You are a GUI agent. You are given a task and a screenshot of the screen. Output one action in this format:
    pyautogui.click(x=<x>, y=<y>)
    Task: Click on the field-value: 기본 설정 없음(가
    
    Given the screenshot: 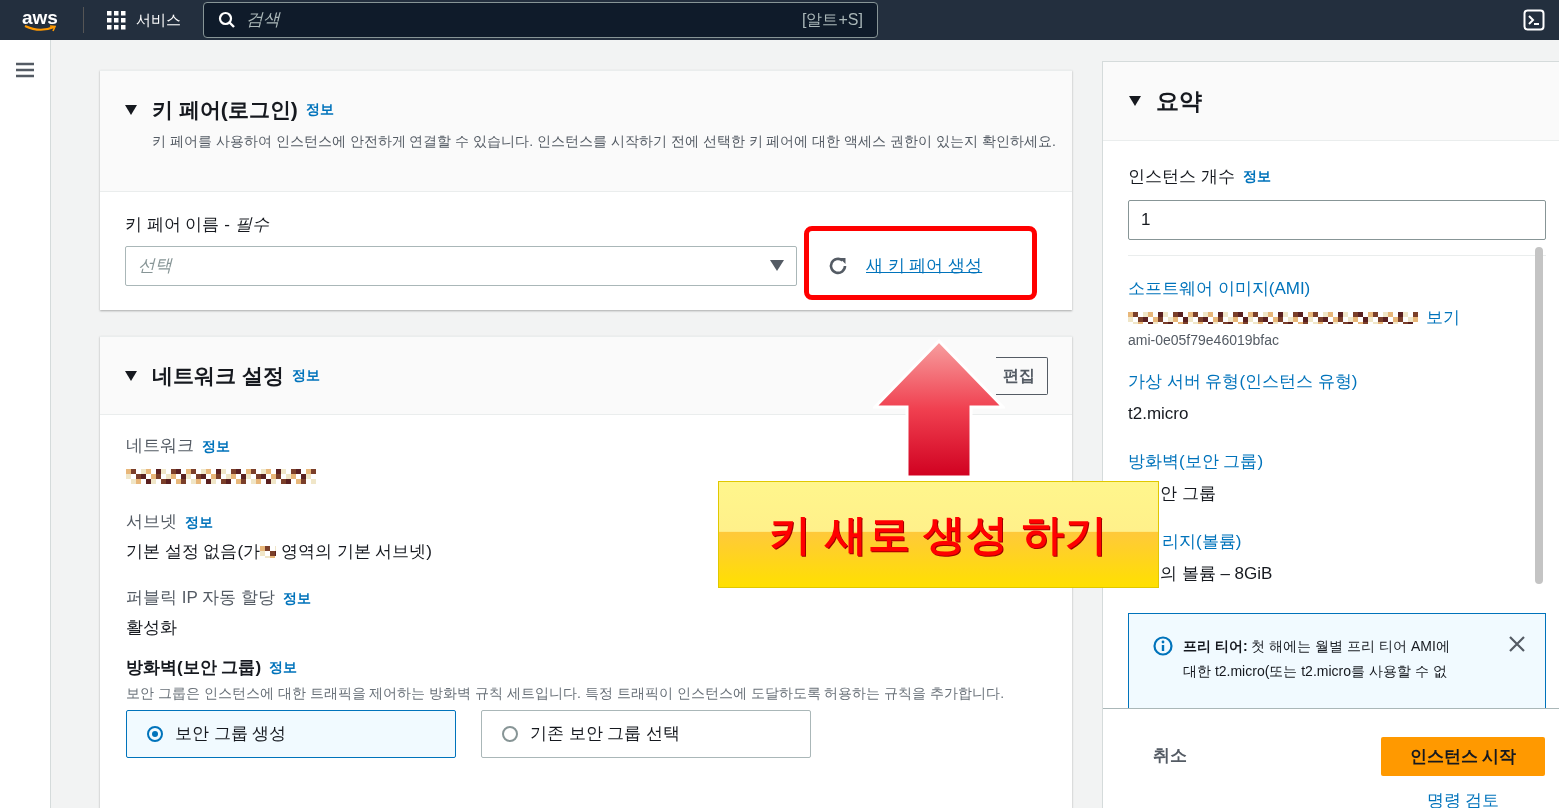 What is the action you would take?
    pyautogui.click(x=193, y=552)
    